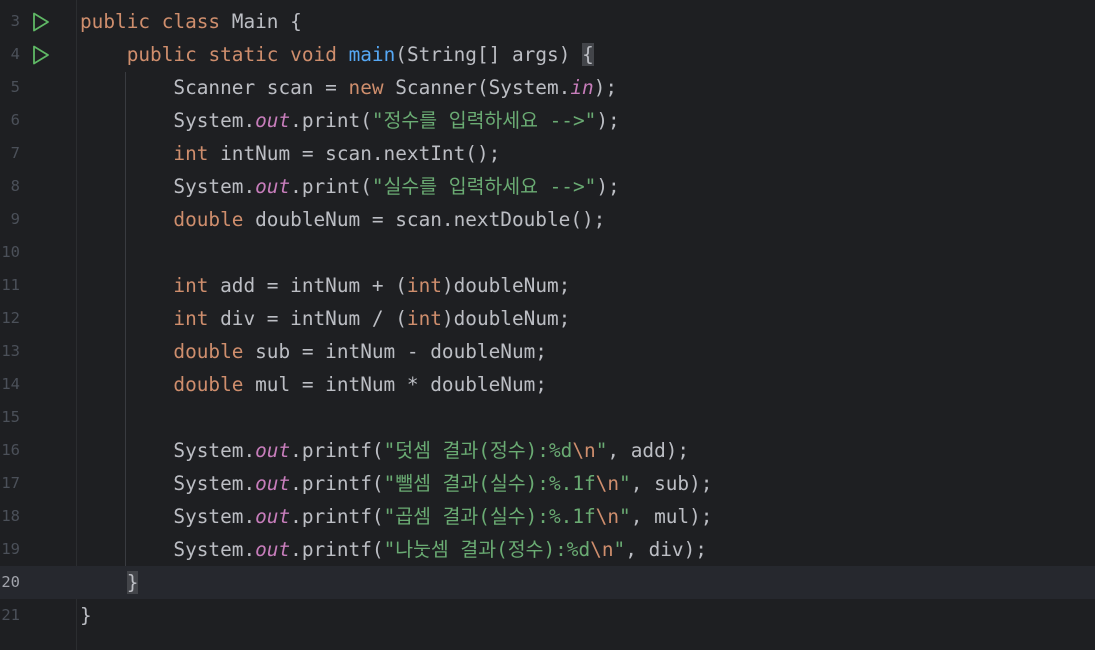 The width and height of the screenshot is (1095, 650). Describe the element at coordinates (547, 21) in the screenshot. I see `code-line: 3 public class Main {` at that location.